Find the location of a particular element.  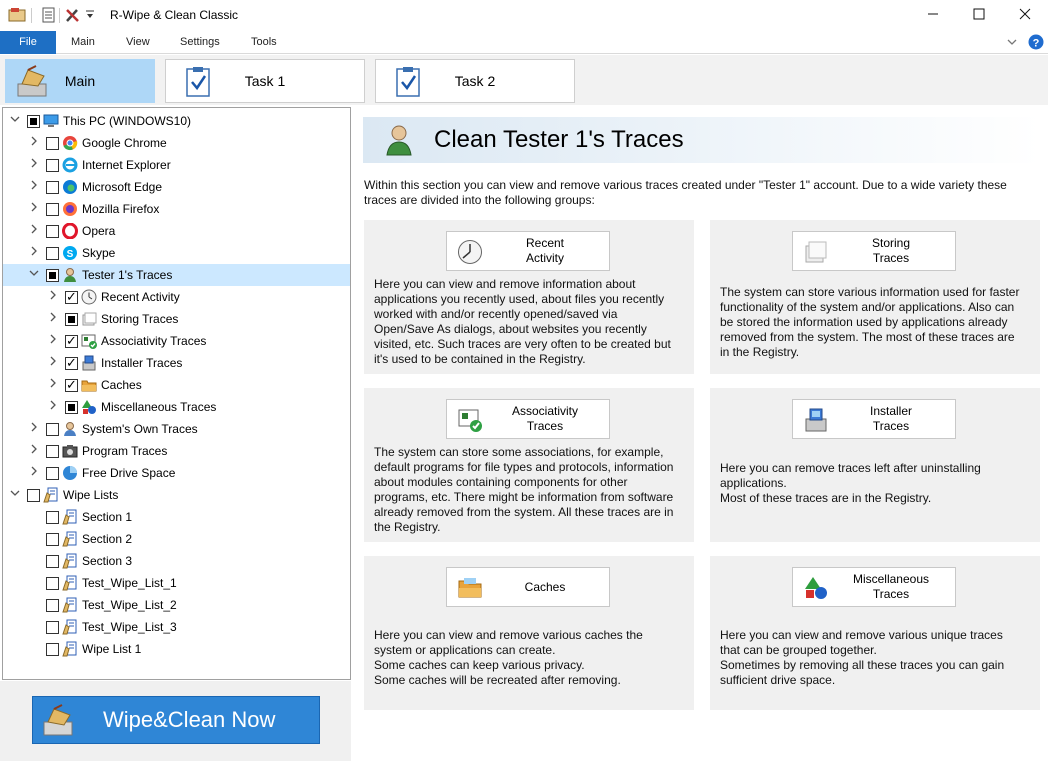

menu-main: Main is located at coordinates (83, 42).